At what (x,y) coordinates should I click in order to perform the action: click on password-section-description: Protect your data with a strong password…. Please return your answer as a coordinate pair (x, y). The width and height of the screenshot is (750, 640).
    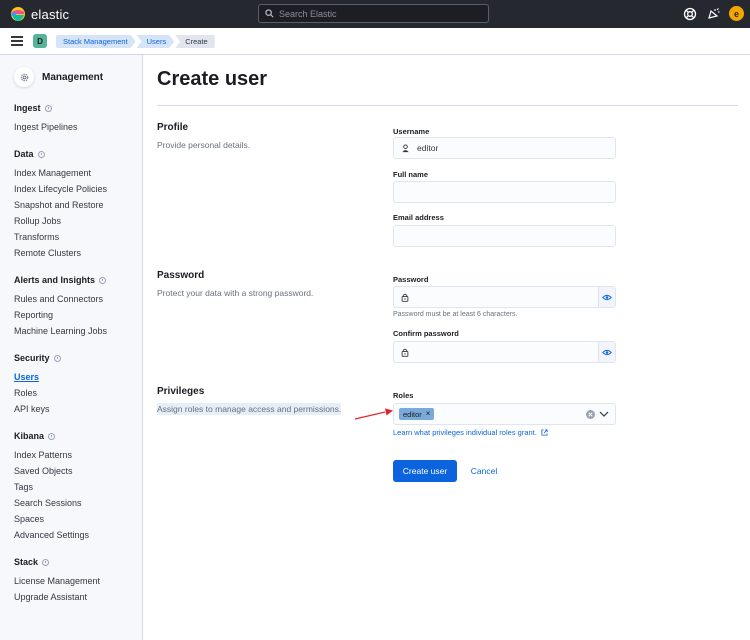
    Looking at the image, I should click on (235, 293).